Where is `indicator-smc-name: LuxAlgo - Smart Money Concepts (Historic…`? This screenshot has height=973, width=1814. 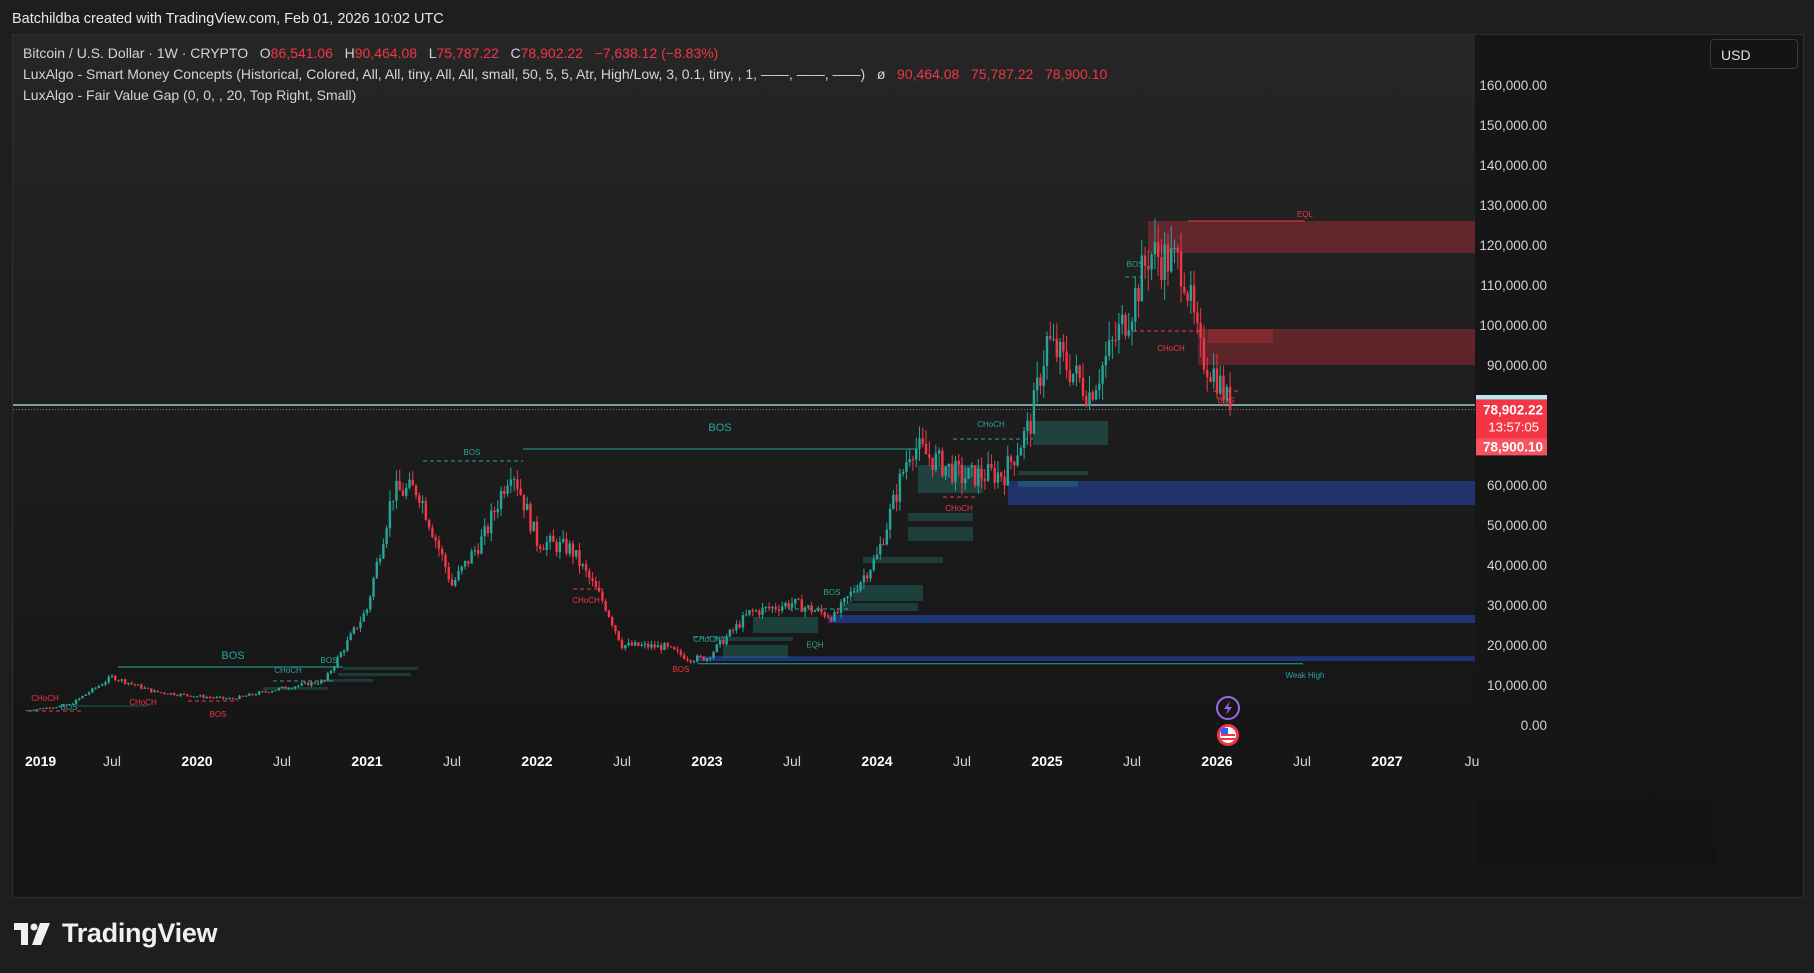
indicator-smc-name: LuxAlgo - Smart Money Concepts (Historic… is located at coordinates (444, 74).